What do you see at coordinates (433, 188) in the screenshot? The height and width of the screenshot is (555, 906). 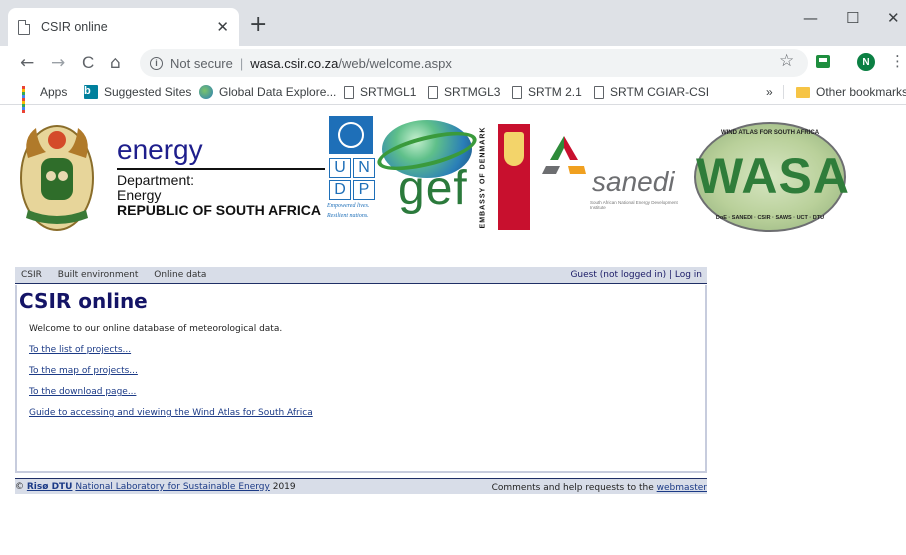 I see `gef-logo: gef` at bounding box center [433, 188].